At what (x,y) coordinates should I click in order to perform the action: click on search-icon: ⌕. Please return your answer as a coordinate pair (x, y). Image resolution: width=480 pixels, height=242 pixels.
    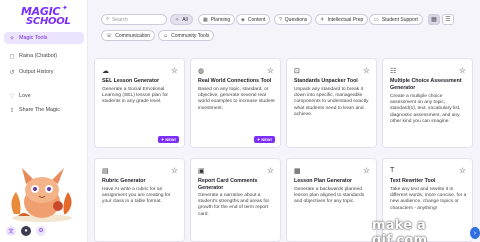
    Looking at the image, I should click on (108, 19).